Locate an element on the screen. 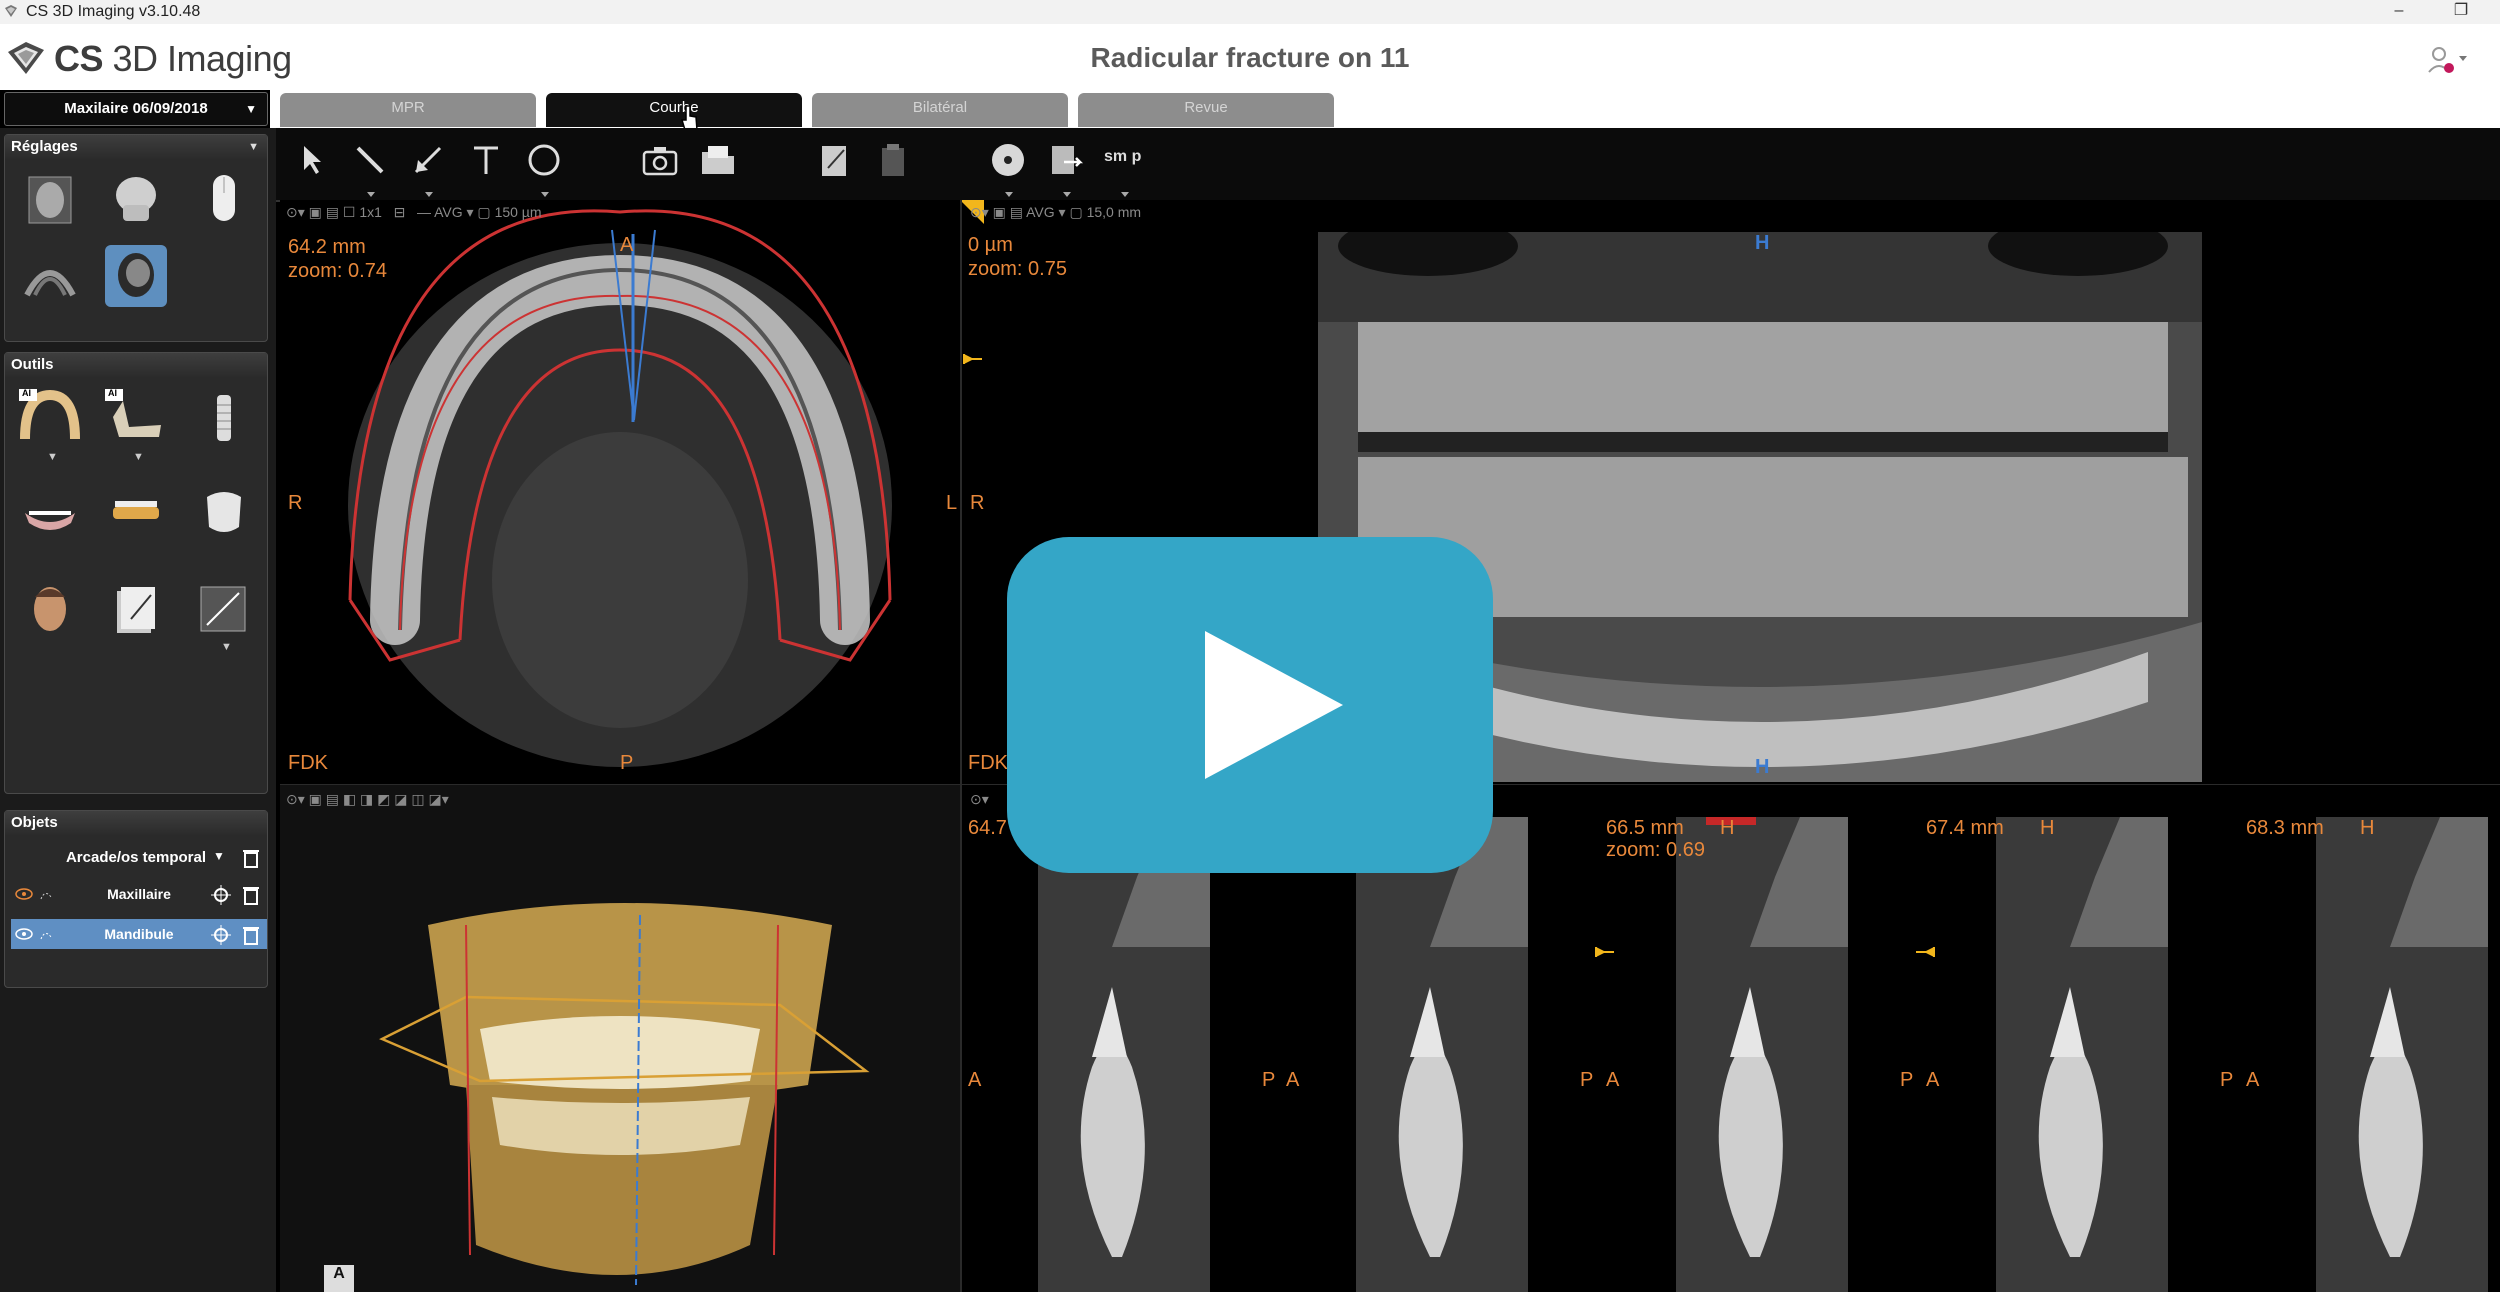 This screenshot has height=1292, width=2500. cross-section-2: A P is located at coordinates (1440, 1054).